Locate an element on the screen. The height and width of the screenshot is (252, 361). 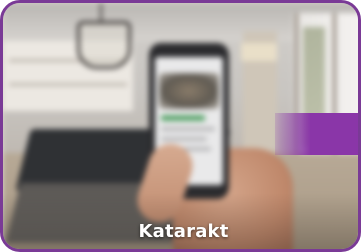
card-caption: Katarakt is located at coordinates (180, 231).